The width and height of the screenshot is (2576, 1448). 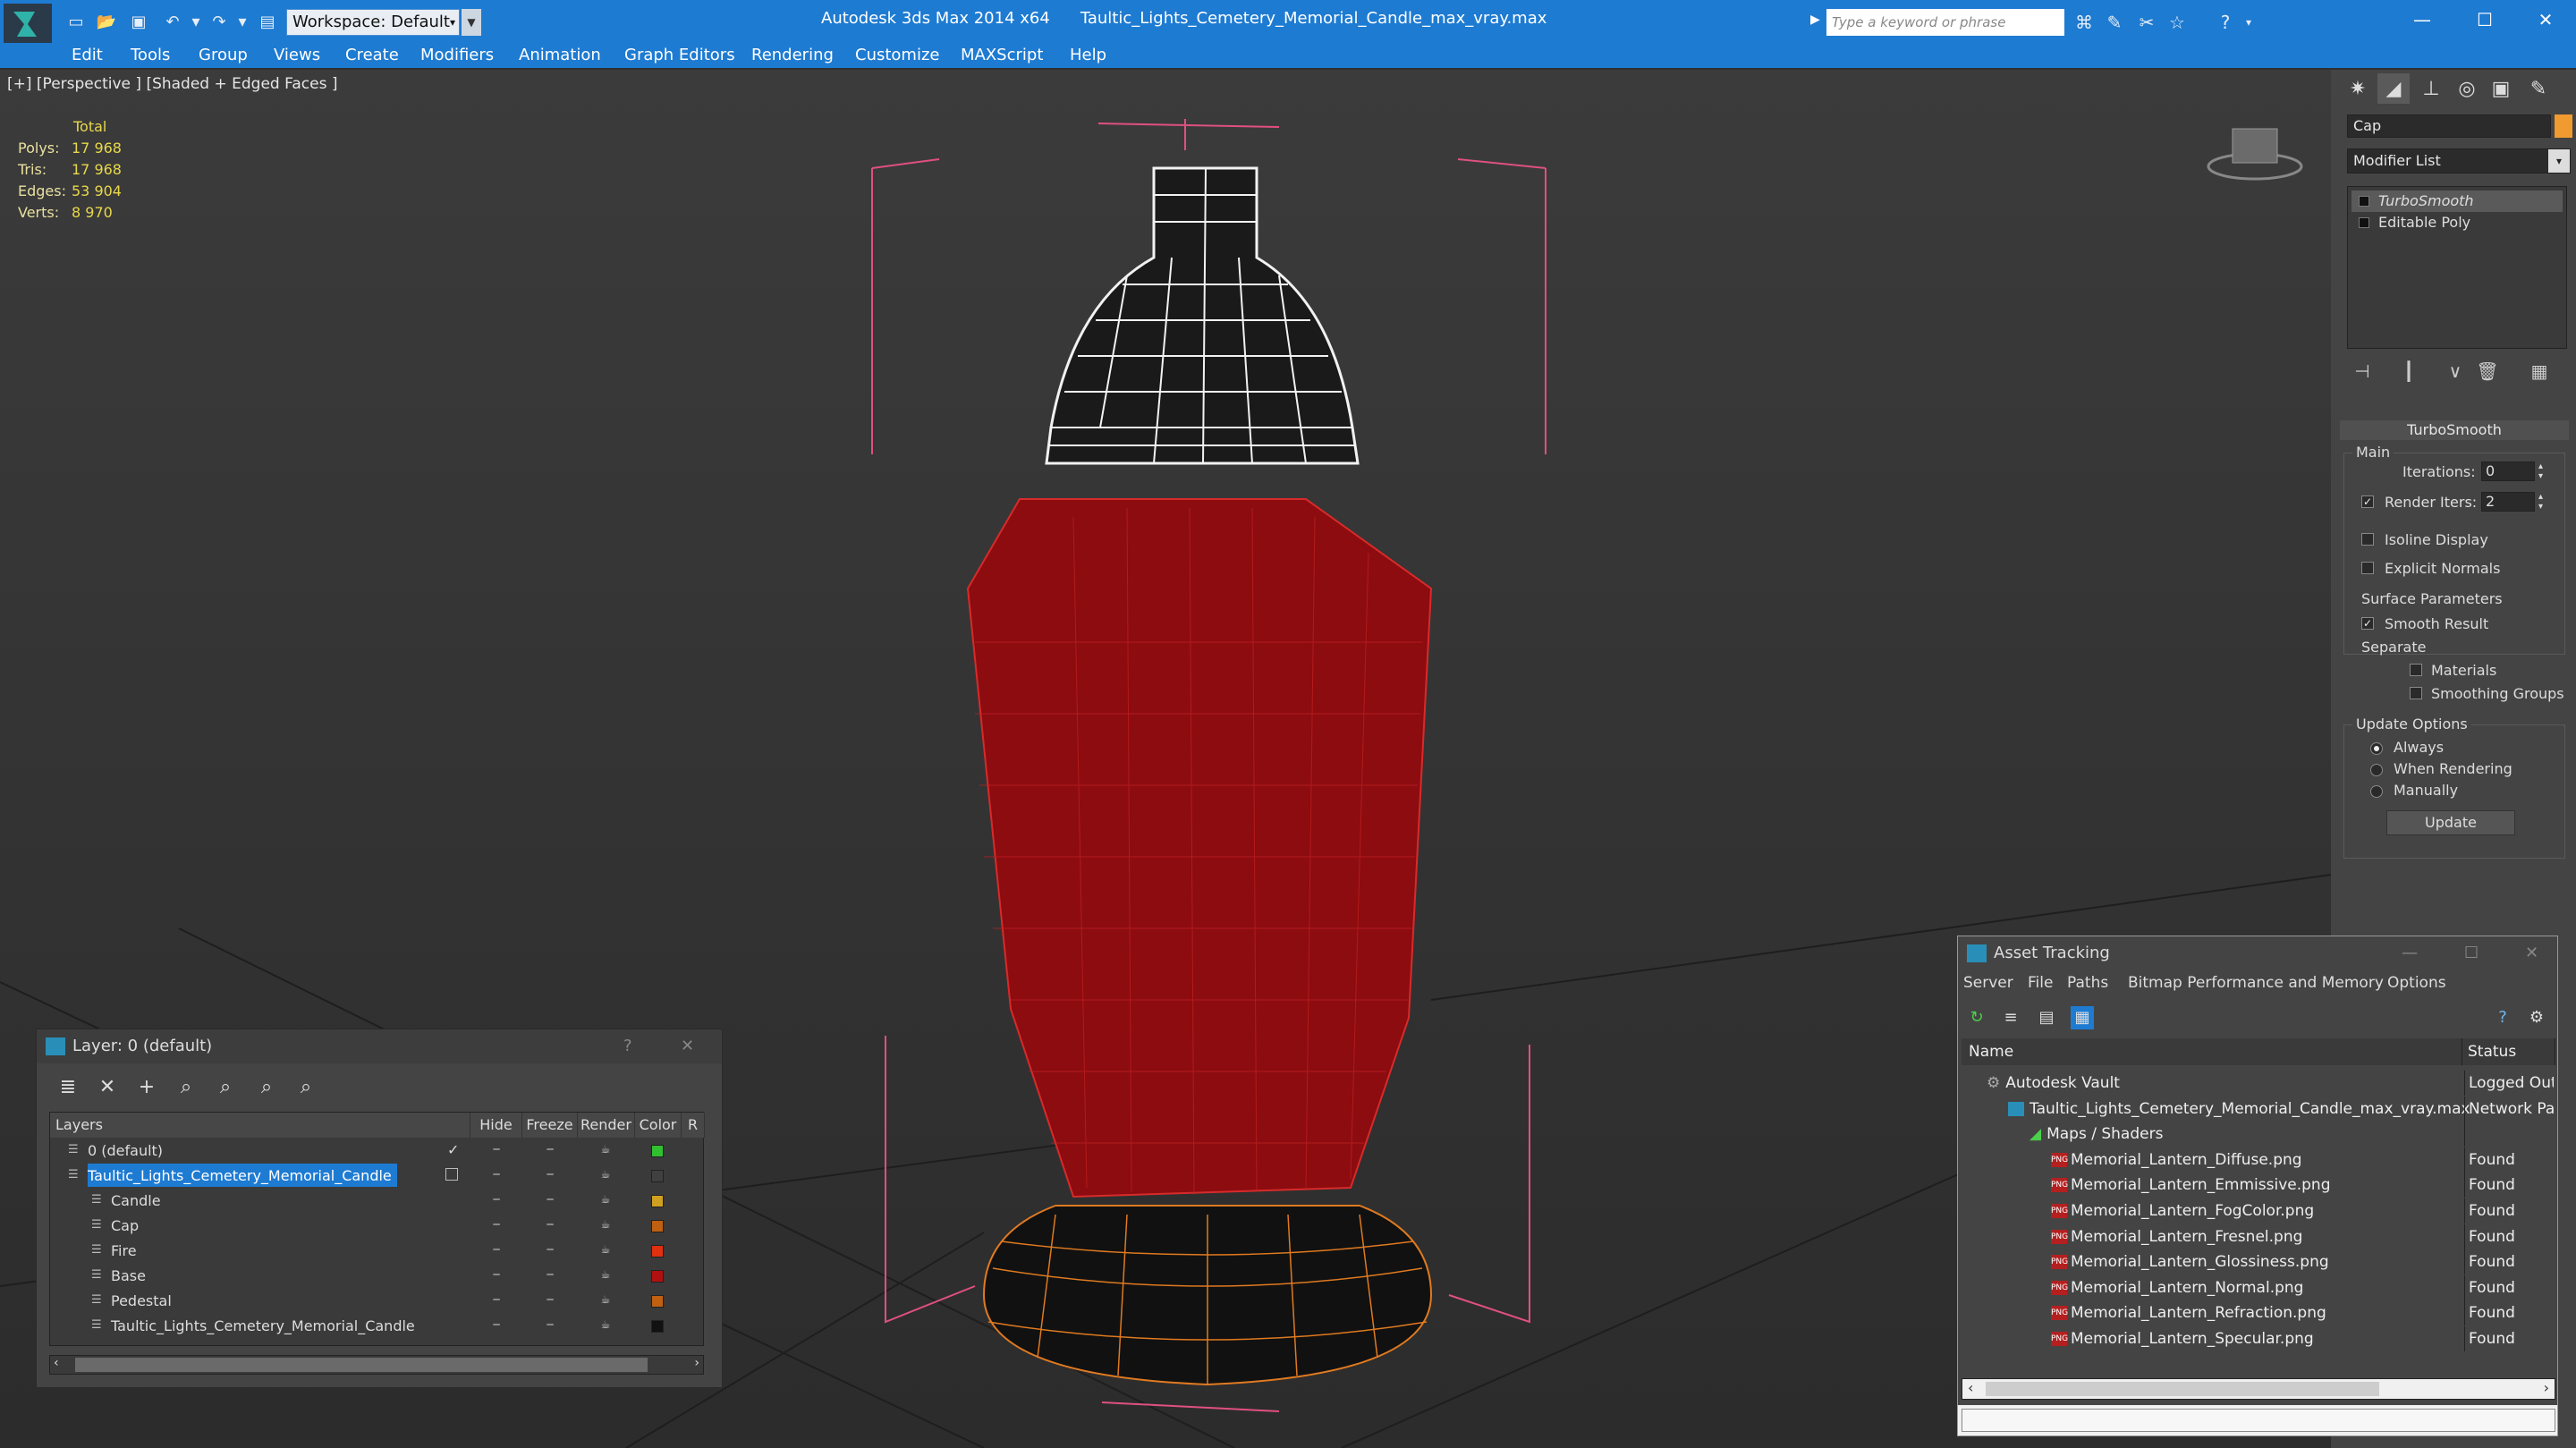 What do you see at coordinates (1988, 983) in the screenshot?
I see `asset-menu-server: Server` at bounding box center [1988, 983].